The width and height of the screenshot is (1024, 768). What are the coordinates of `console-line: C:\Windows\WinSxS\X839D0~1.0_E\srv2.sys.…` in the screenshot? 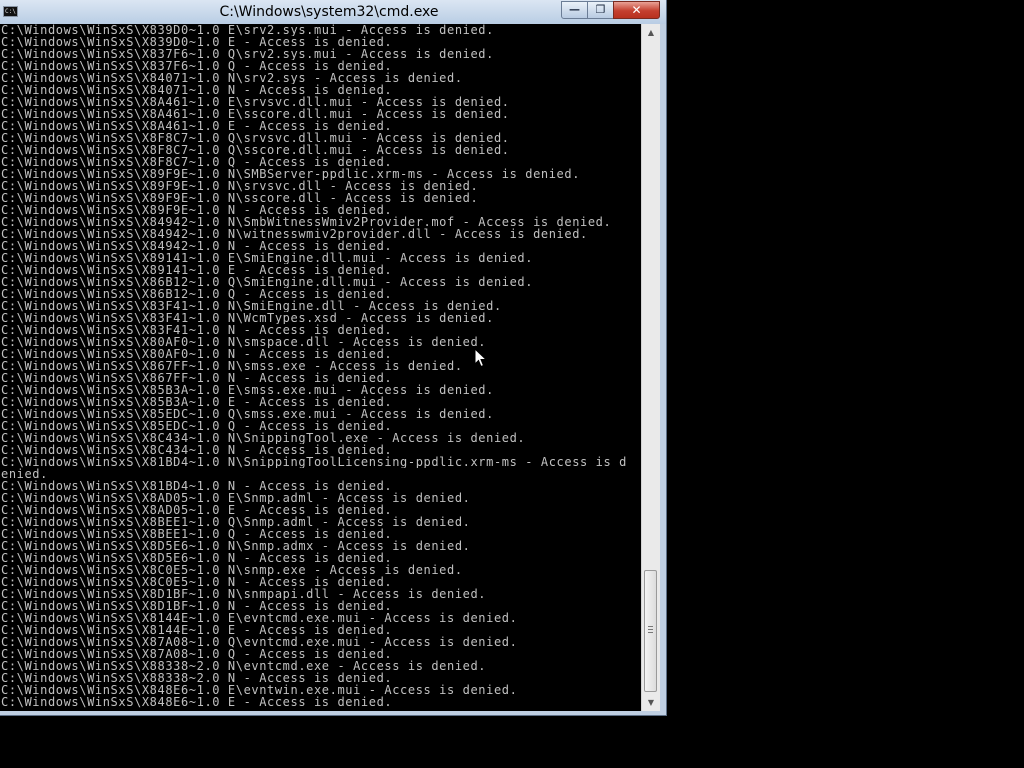 It's located at (247, 30).